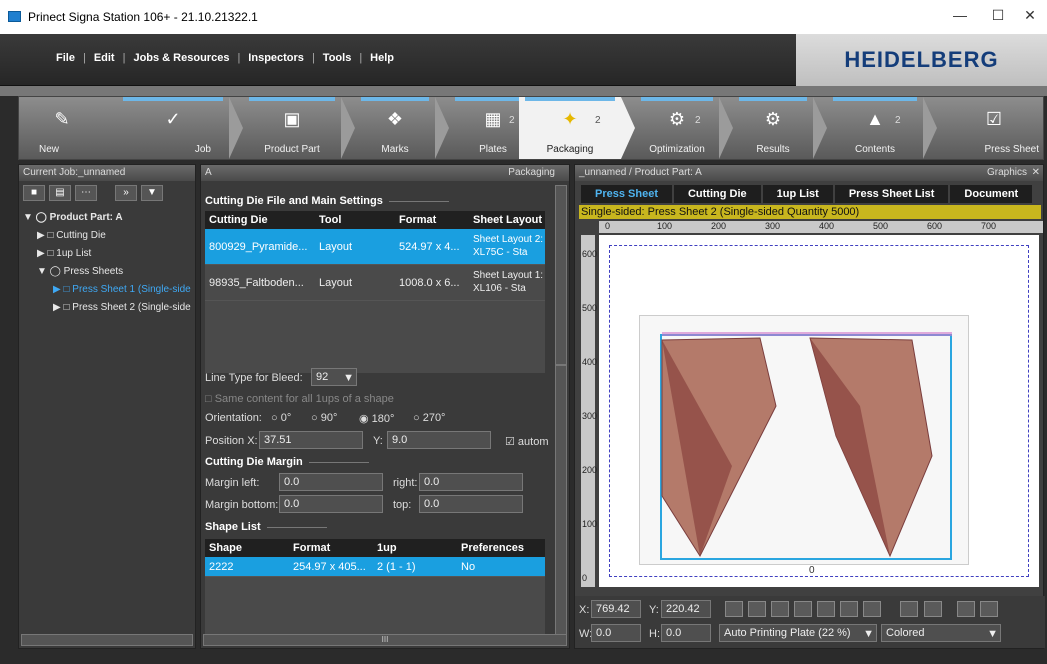 The image size is (1047, 664). I want to click on chevron-down-icon: ▼, so click(868, 634).